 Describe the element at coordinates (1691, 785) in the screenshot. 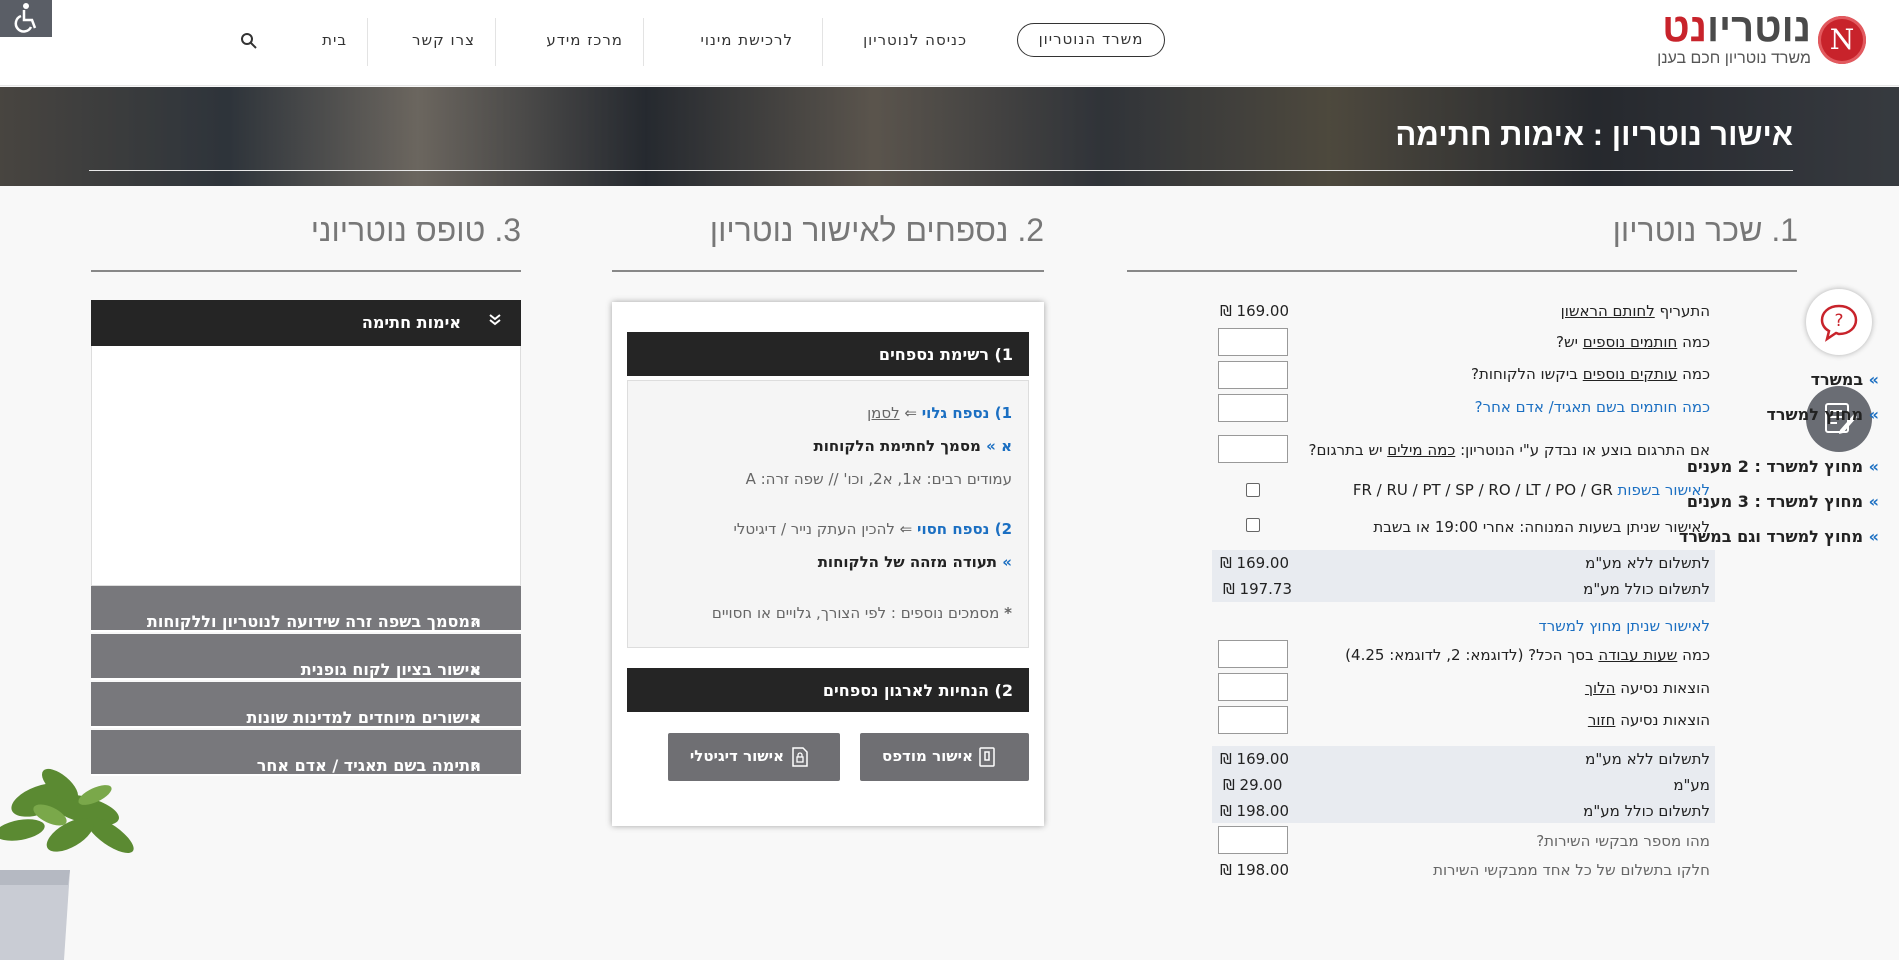

I see `vat-label: מע"מ` at that location.